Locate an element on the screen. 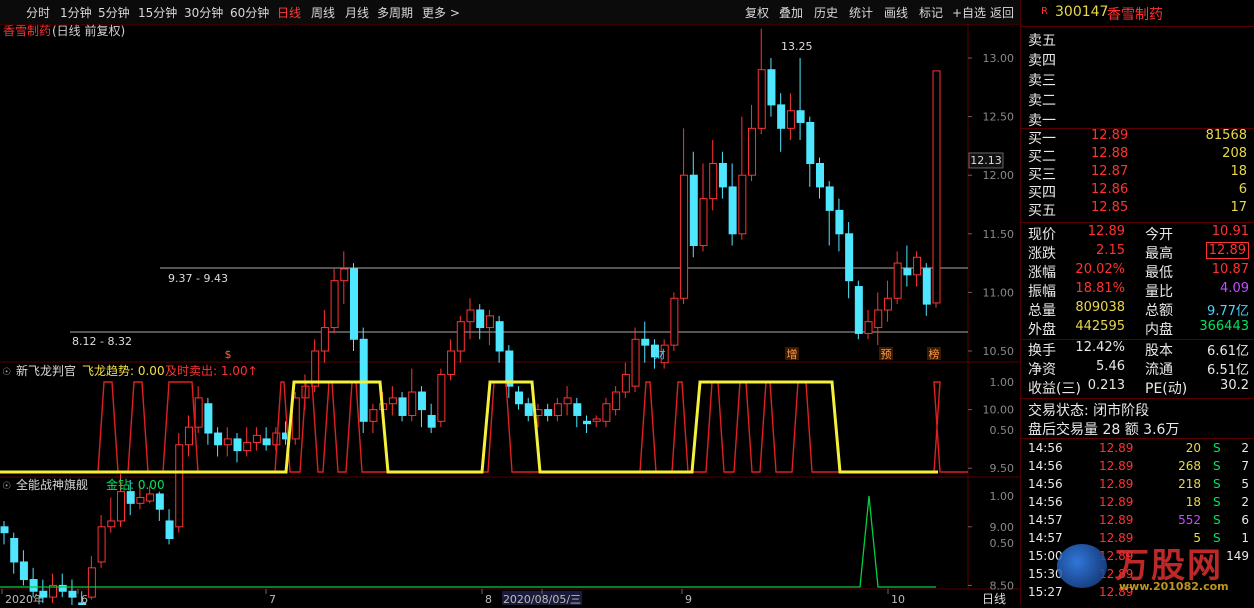 The image size is (1254, 608). ask-label: 卖三 is located at coordinates (1042, 81).